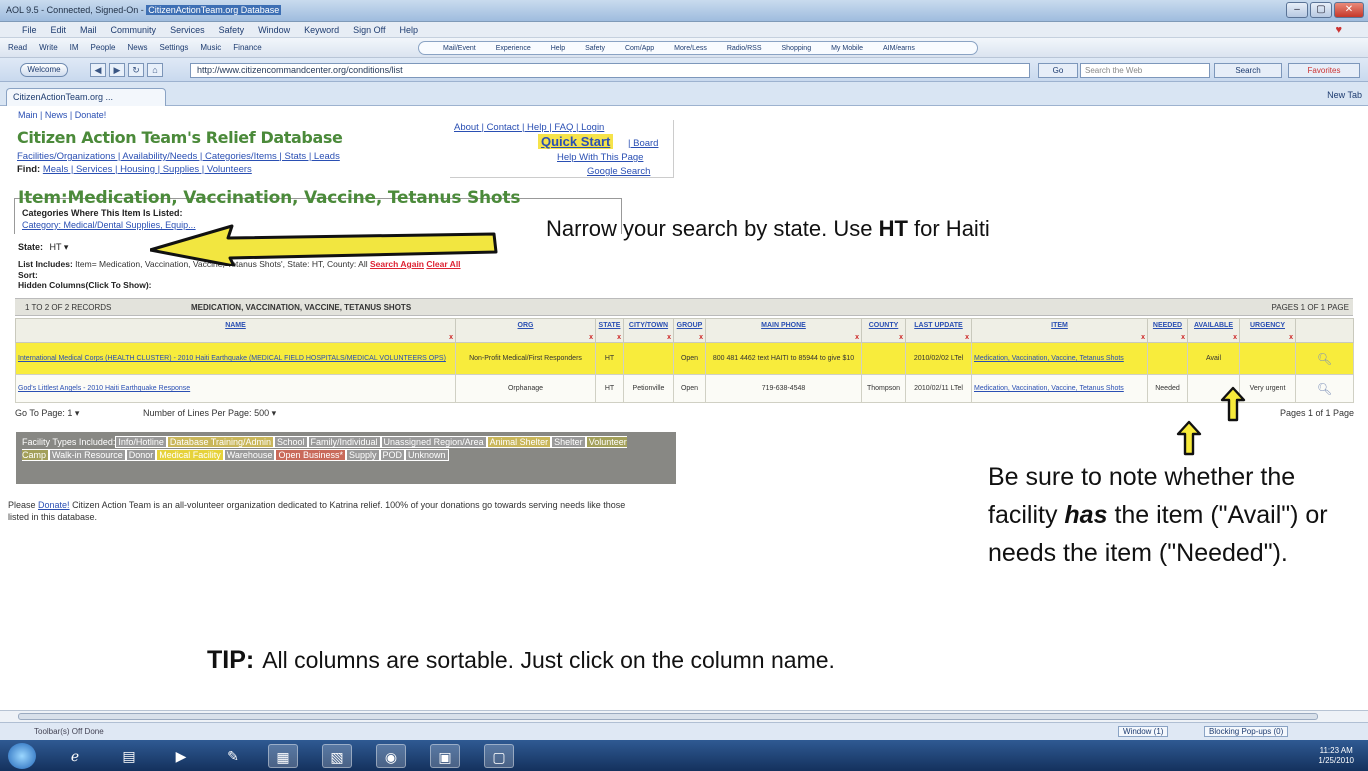  I want to click on facility-type-chip: Unassigned Region/Area, so click(433, 442).